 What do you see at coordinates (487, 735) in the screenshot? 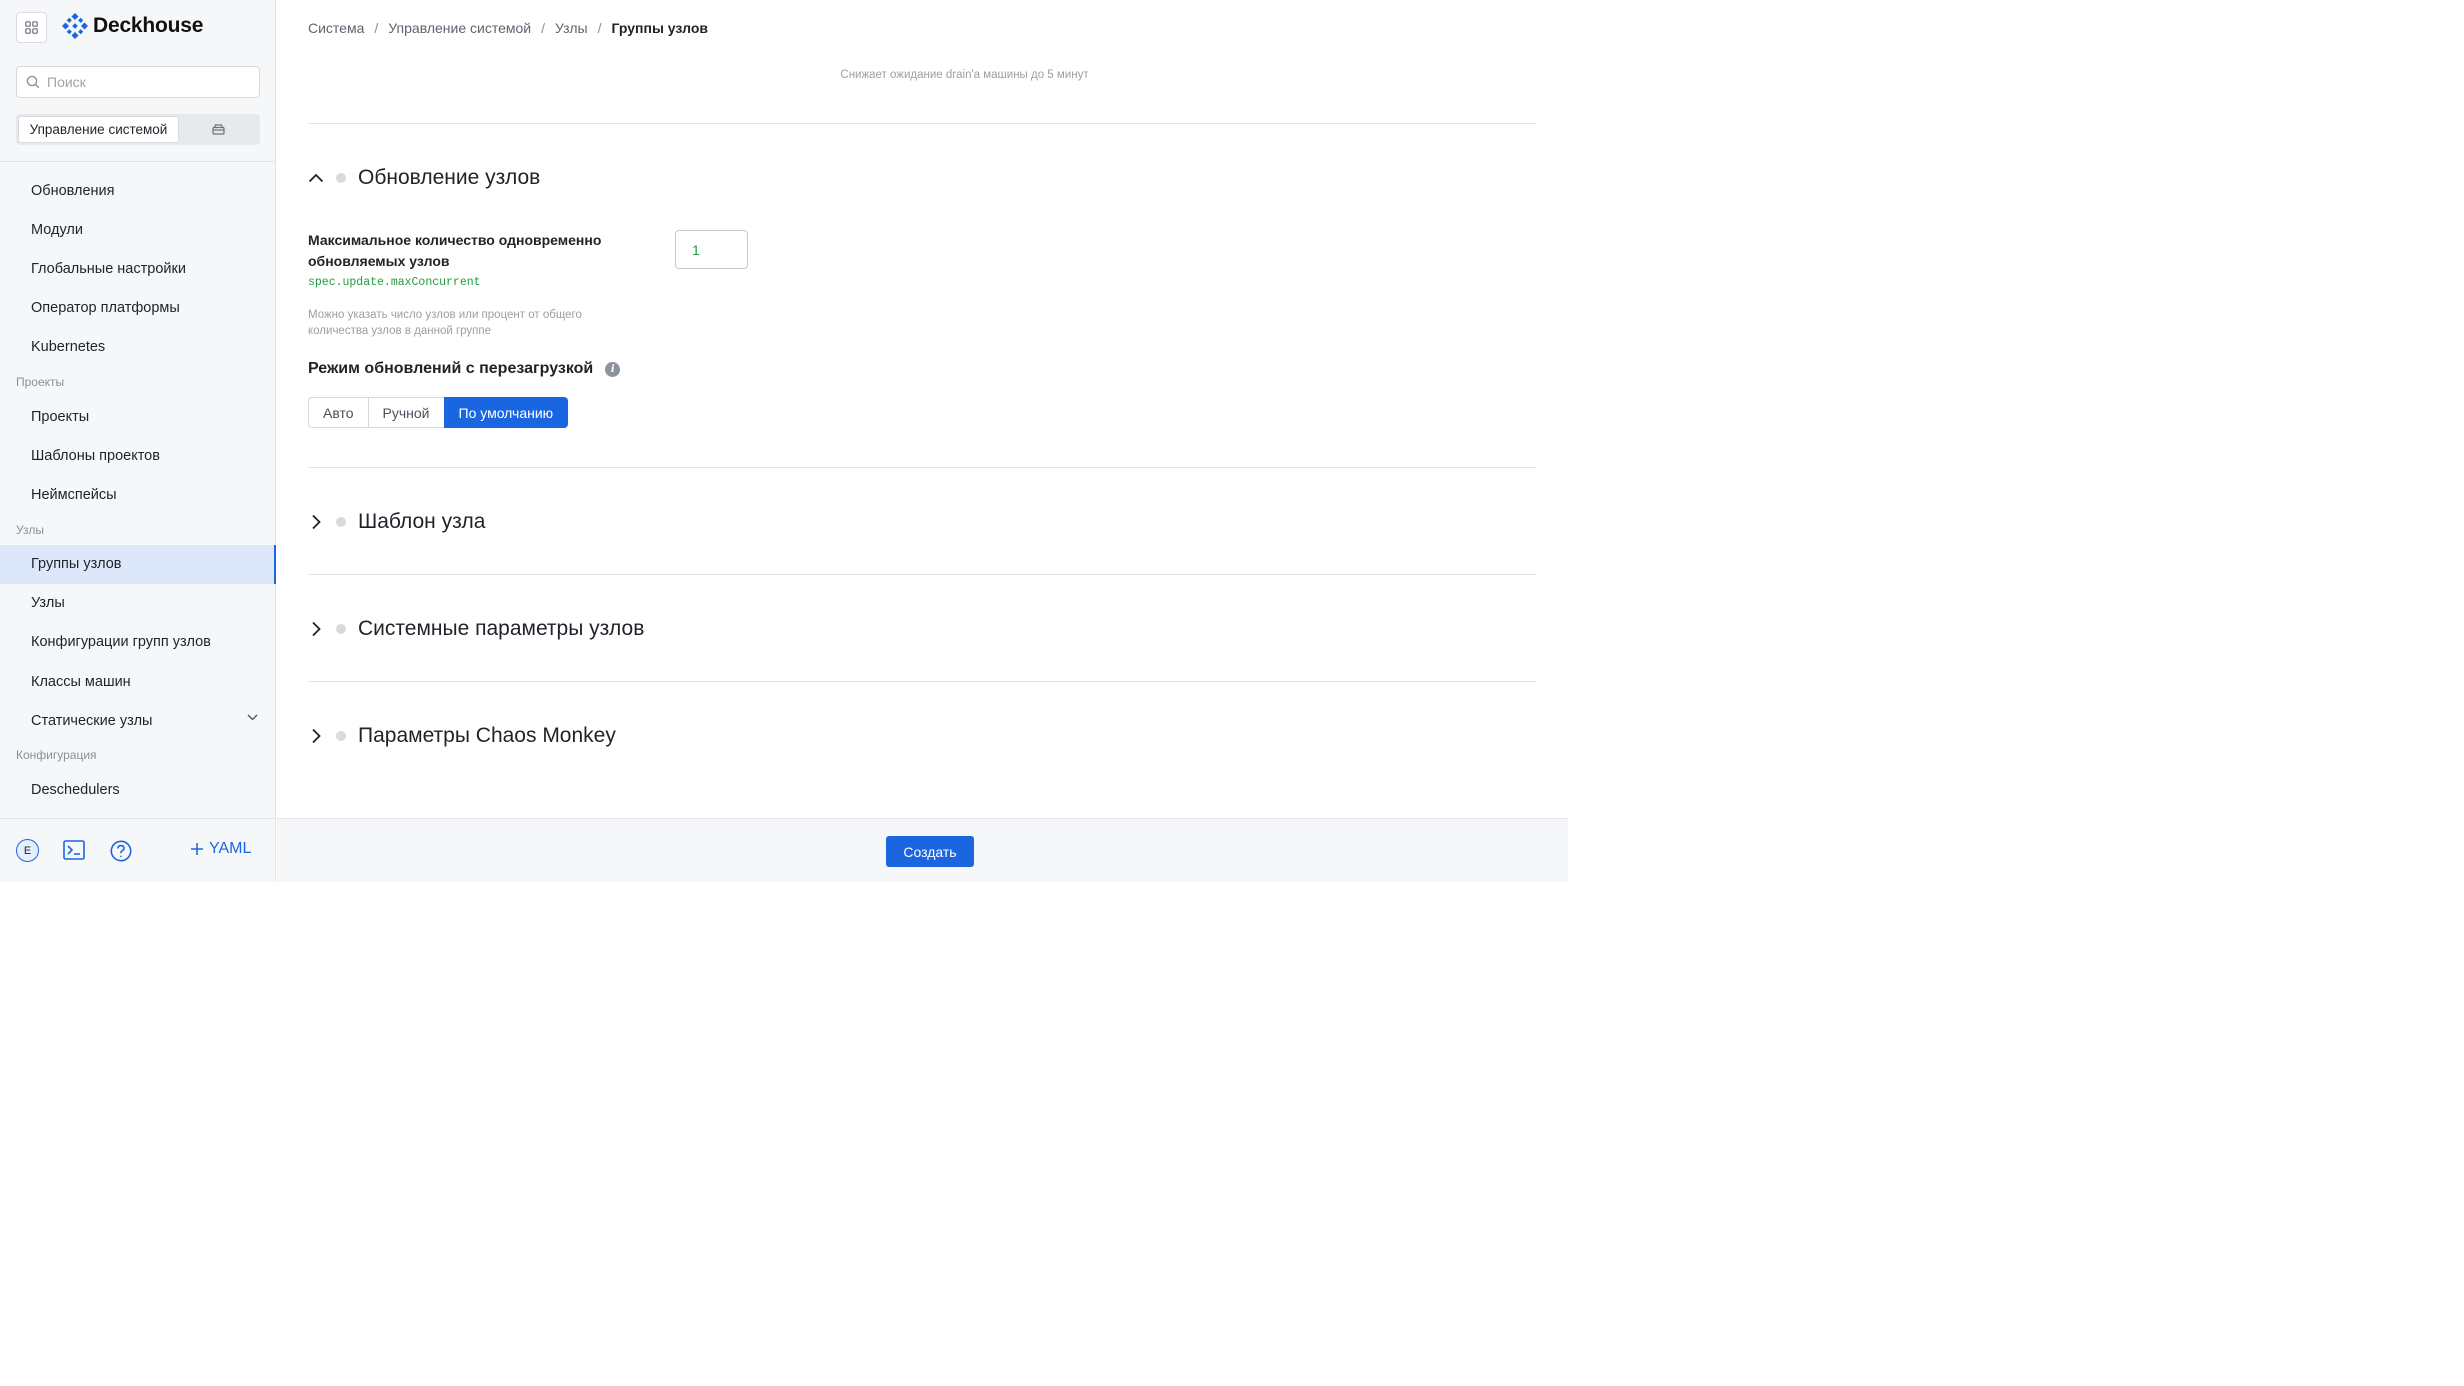
I see `section-title: Параметры Chaos Monkey` at bounding box center [487, 735].